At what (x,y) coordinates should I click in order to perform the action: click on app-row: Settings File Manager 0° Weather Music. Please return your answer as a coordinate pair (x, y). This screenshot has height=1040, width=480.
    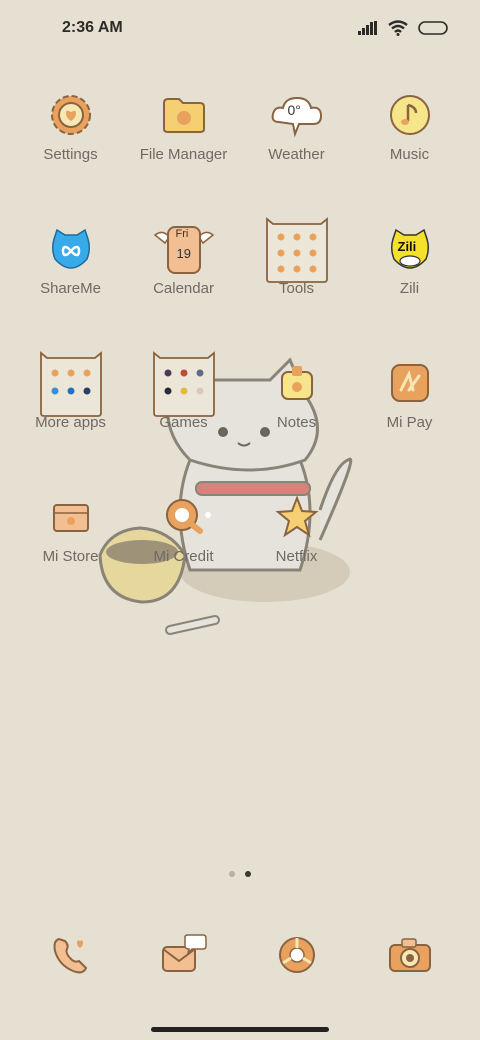
    Looking at the image, I should click on (240, 137).